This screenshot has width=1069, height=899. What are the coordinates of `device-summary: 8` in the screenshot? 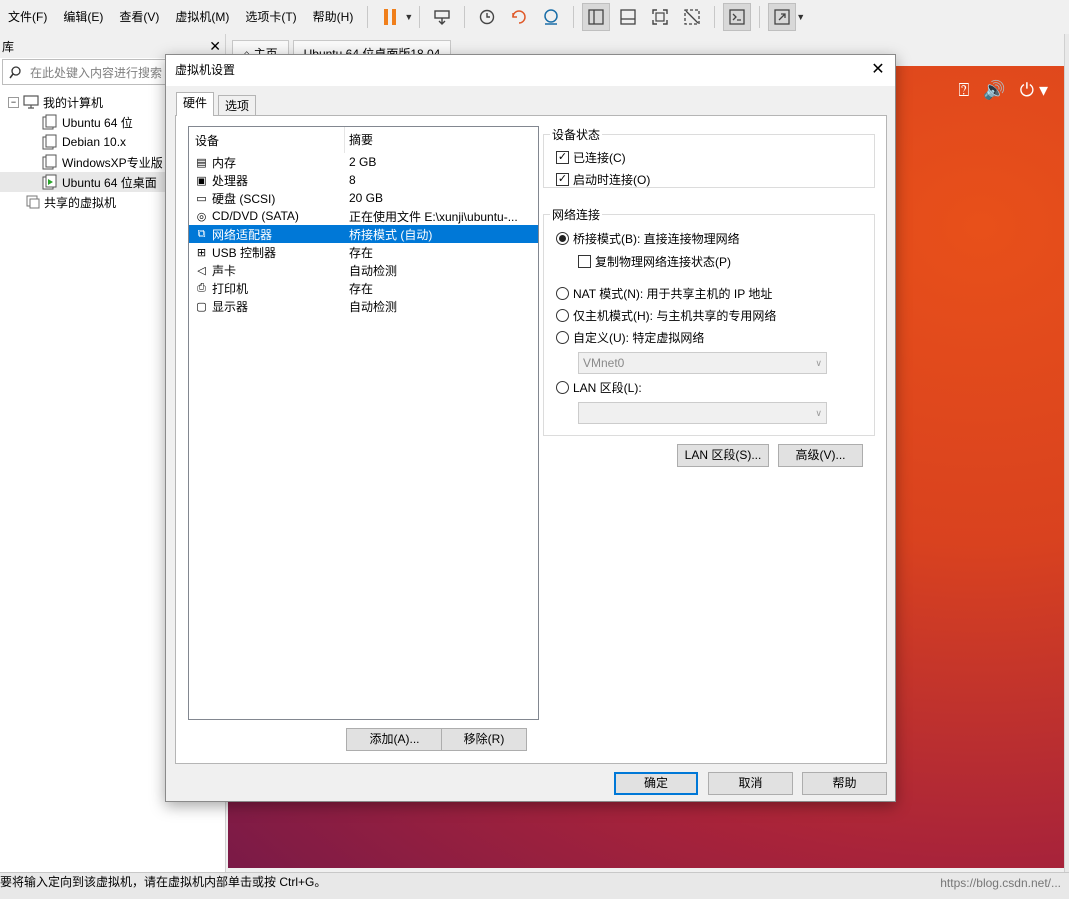 It's located at (352, 180).